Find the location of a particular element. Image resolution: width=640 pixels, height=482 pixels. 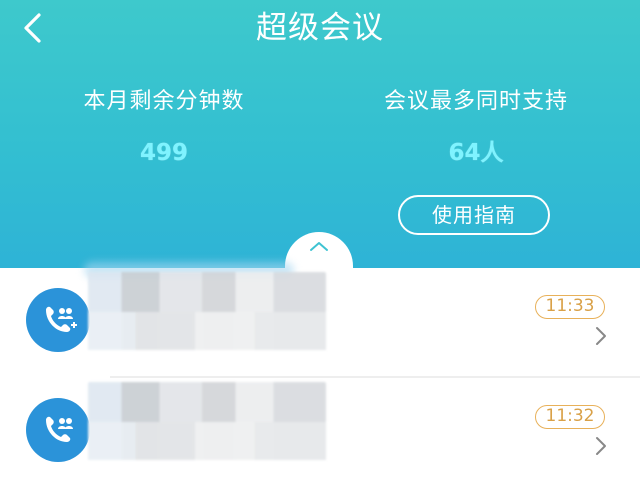

stat-max-participants: 会议最多同时支持 64人 is located at coordinates (476, 125).